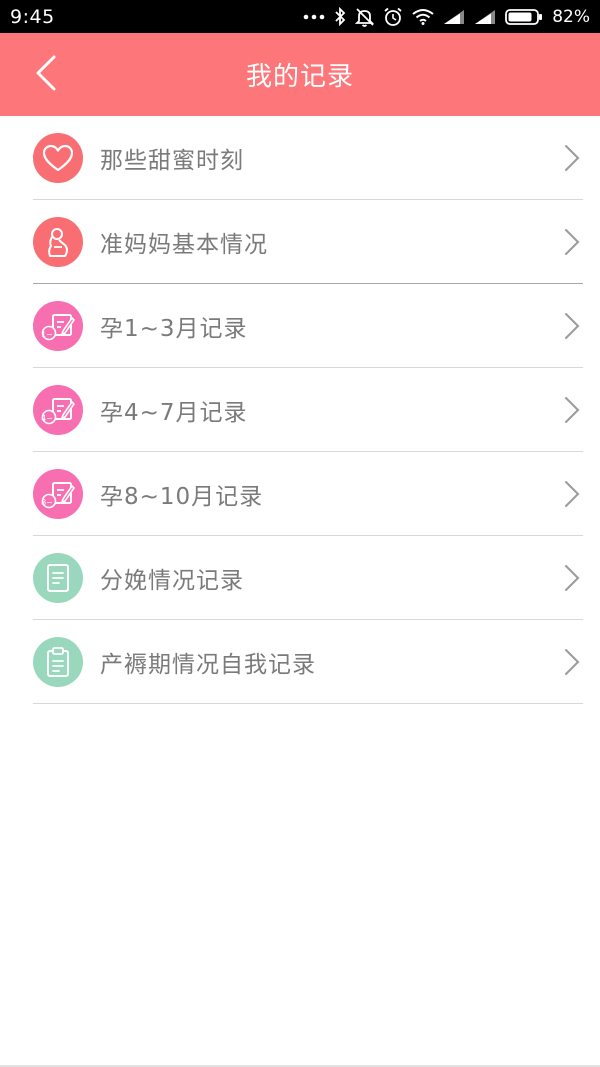 Image resolution: width=600 pixels, height=1067 pixels. I want to click on edit-record-icon: 4~, so click(58, 410).